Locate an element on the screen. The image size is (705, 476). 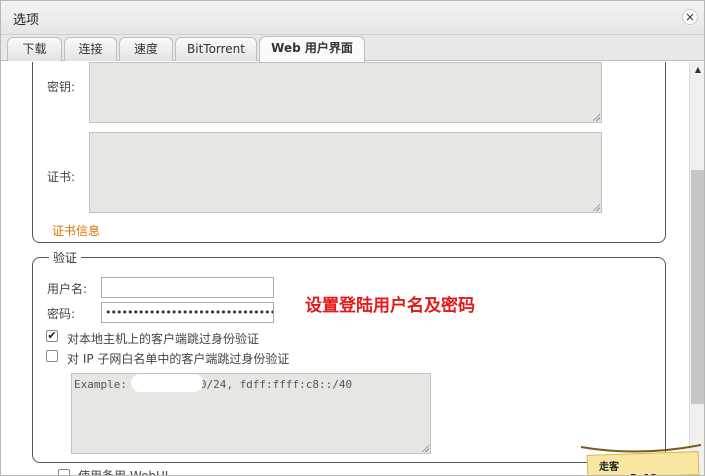
tab-connection: 连接 is located at coordinates (90, 49).